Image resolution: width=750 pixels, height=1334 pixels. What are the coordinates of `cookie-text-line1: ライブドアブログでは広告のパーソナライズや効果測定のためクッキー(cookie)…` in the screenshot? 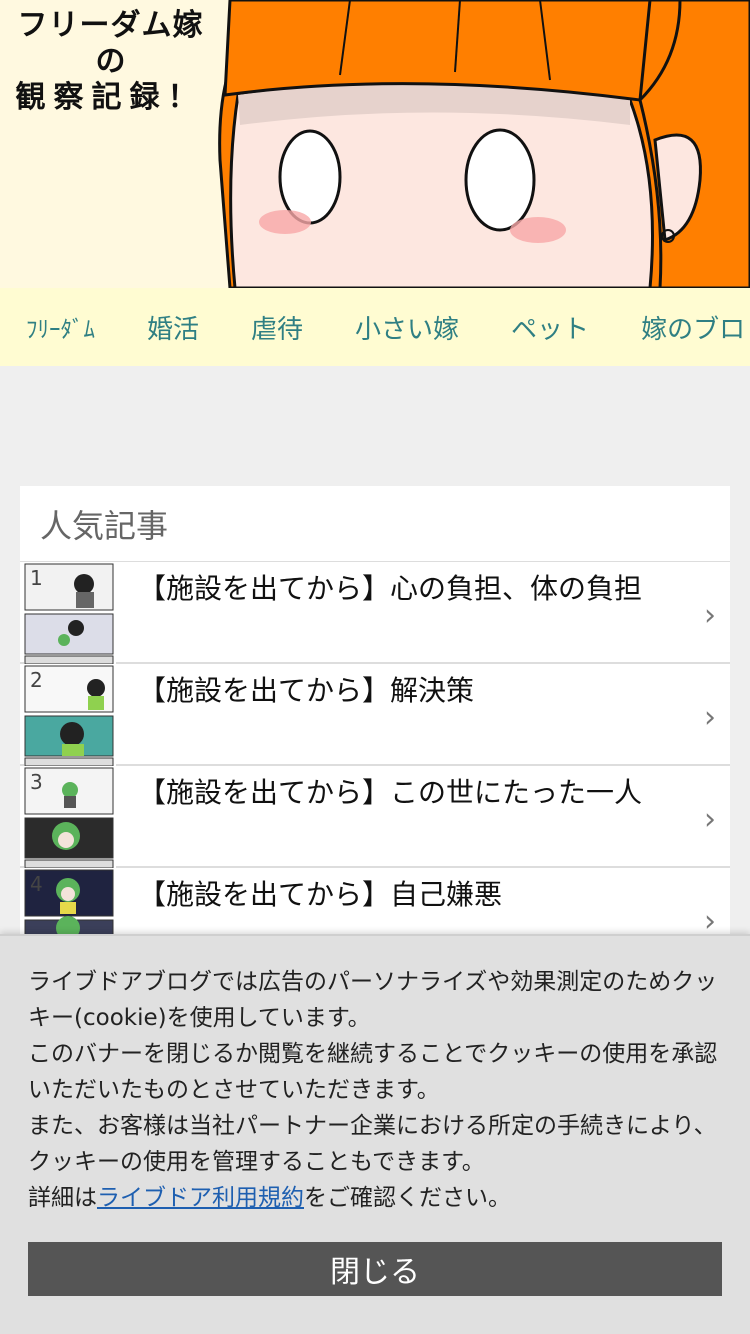 It's located at (373, 1000).